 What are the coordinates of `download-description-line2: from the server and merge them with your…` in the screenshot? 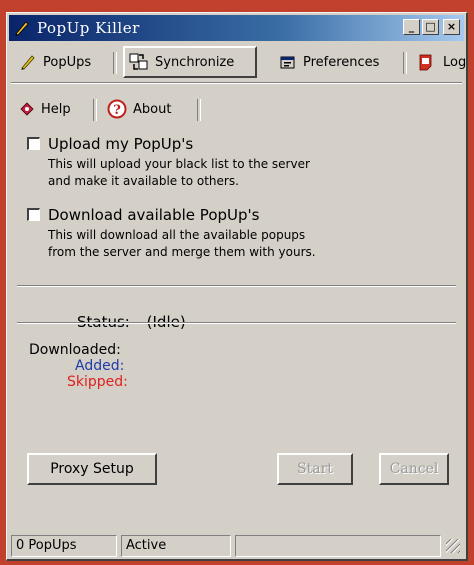 It's located at (182, 252).